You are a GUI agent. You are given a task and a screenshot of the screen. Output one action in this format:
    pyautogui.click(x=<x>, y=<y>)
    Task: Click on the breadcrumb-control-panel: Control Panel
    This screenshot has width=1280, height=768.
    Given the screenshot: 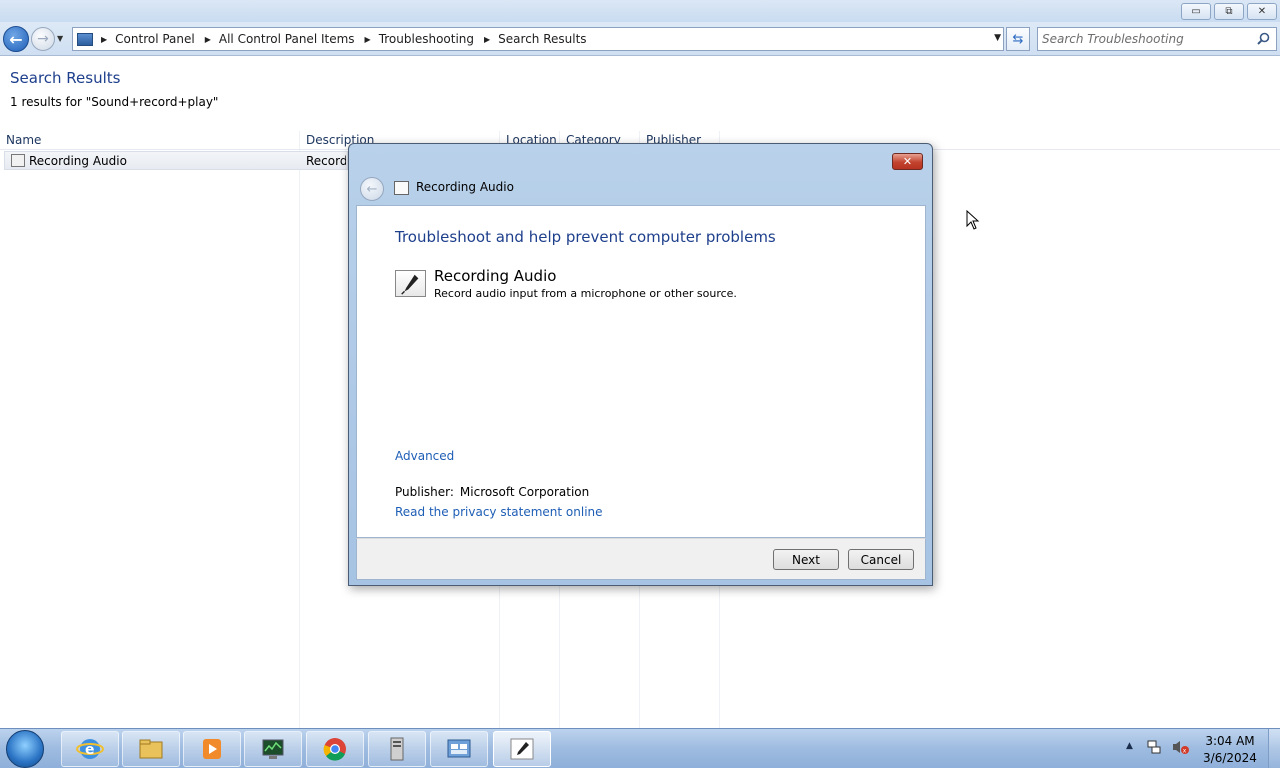 What is the action you would take?
    pyautogui.click(x=155, y=39)
    